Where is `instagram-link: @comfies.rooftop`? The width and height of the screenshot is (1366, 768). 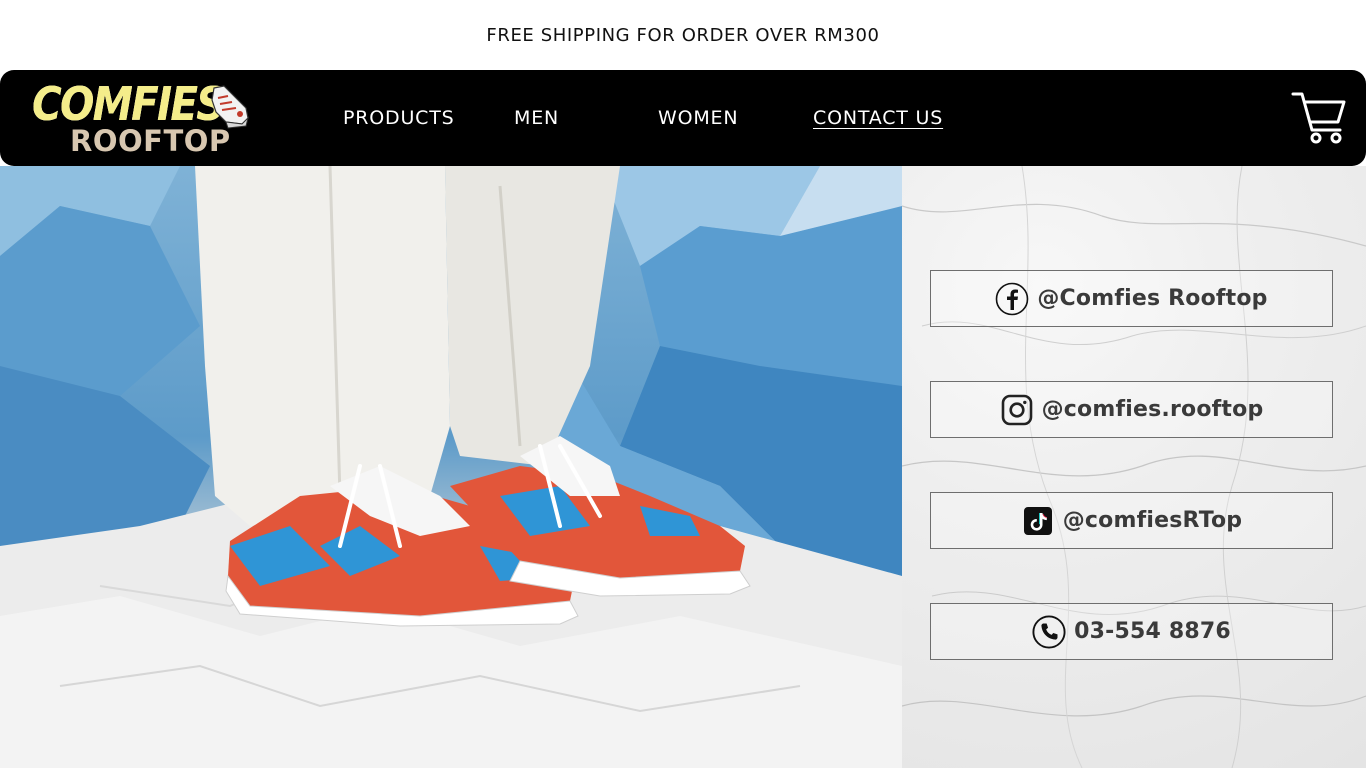 instagram-link: @comfies.rooftop is located at coordinates (1131, 409).